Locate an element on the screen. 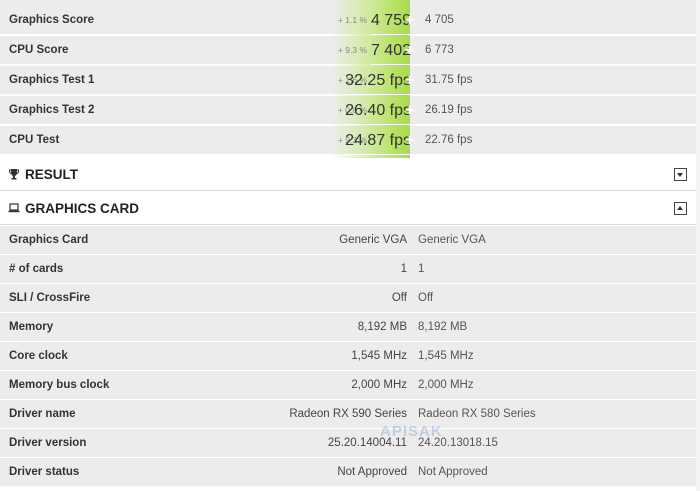 Image resolution: width=700 pixels, height=491 pixels. score-value: 26.40 fps is located at coordinates (378, 110).